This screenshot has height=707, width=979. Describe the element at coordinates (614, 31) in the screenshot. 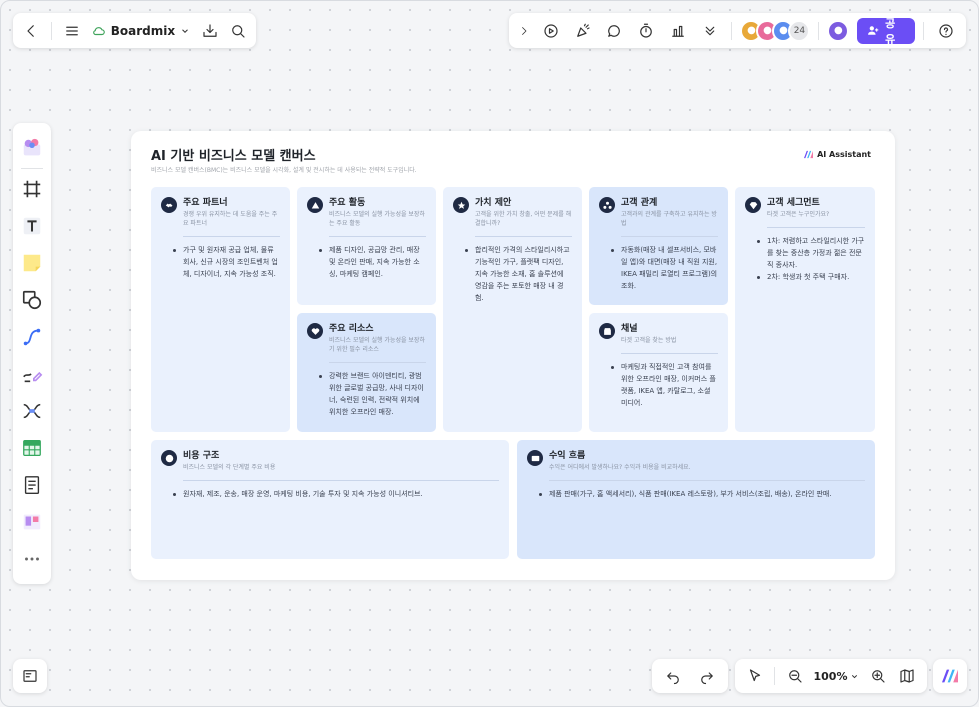

I see `comment-icon` at that location.